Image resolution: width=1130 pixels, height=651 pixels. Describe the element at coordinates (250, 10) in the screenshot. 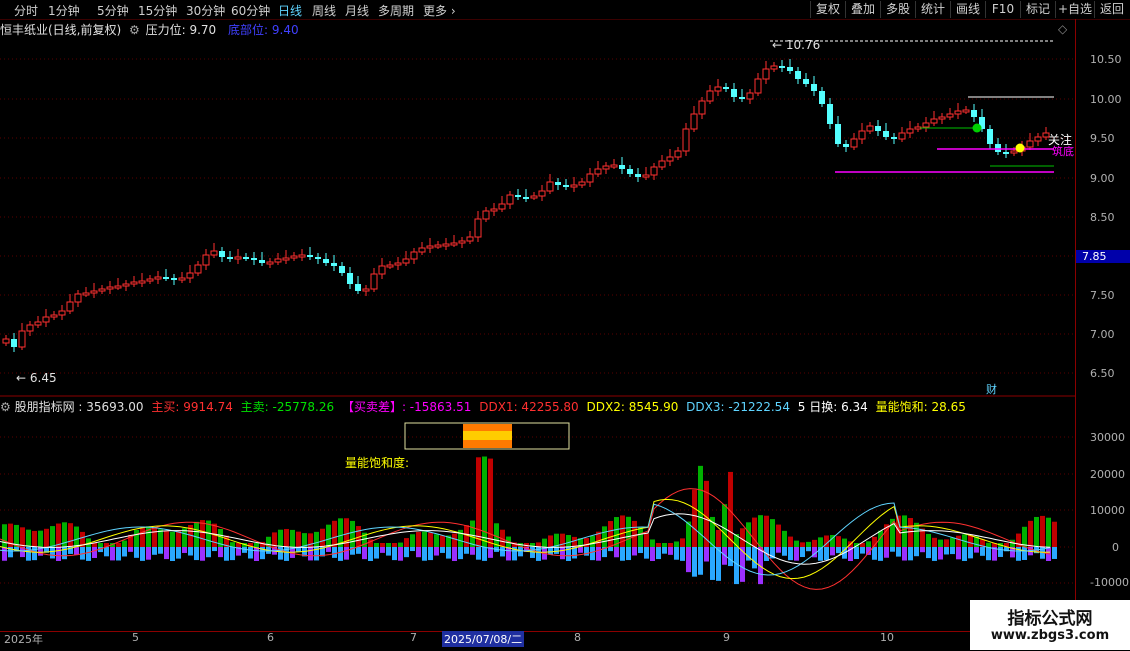

I see `tab-60min: 60分钟` at that location.